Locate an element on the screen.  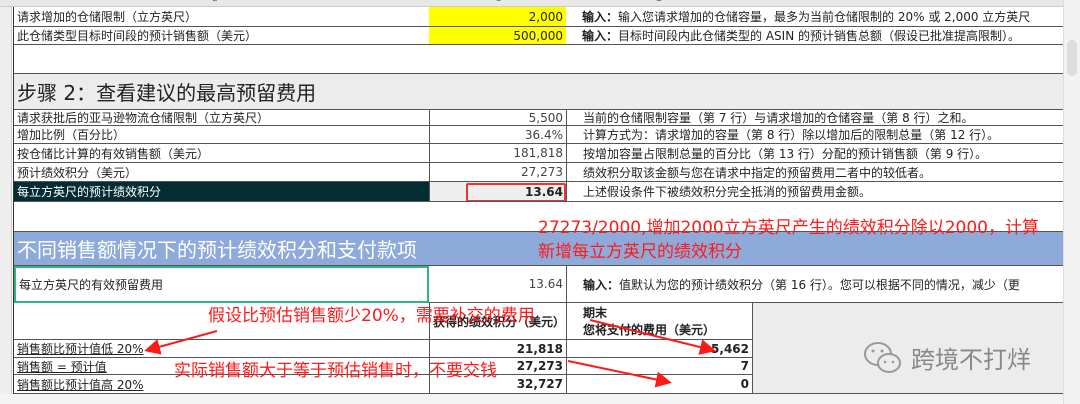
annotation-arrows is located at coordinates (430, 353).